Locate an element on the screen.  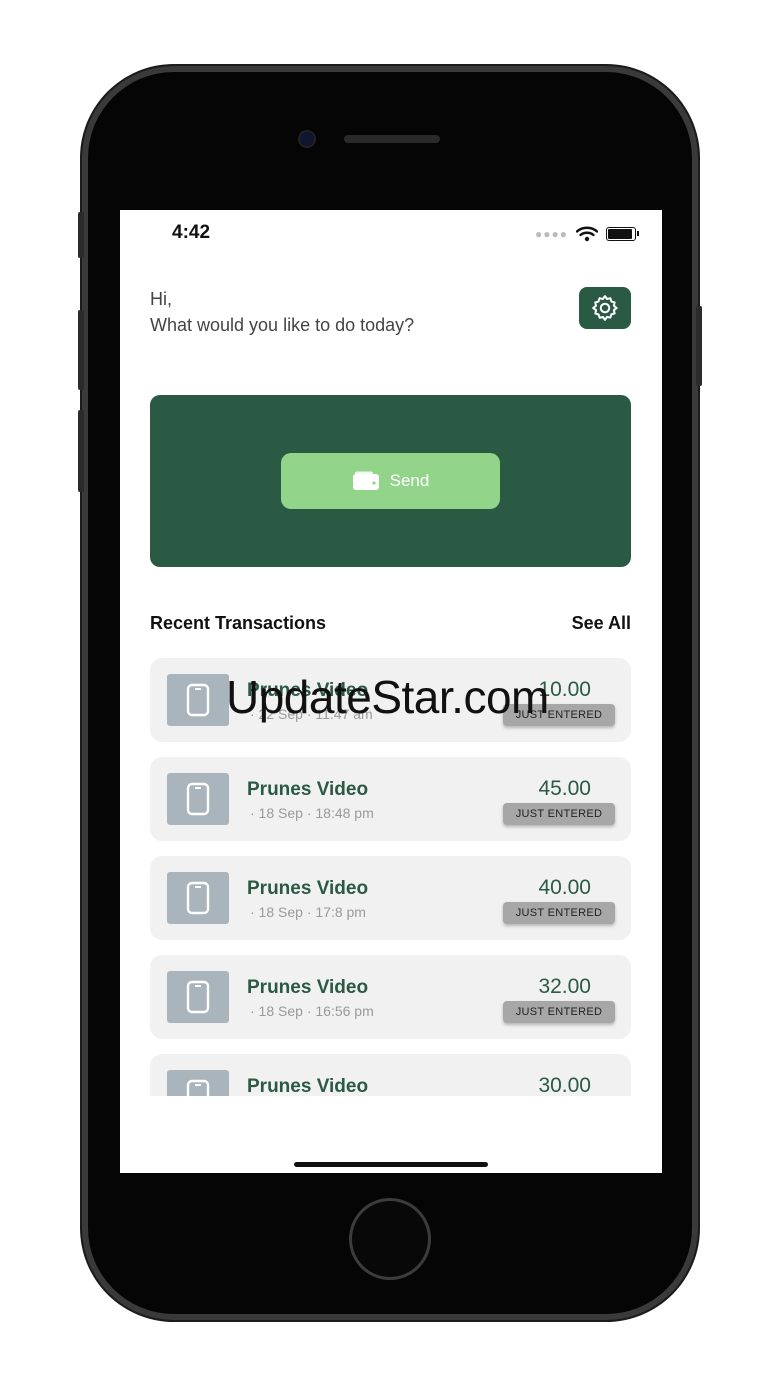
greeting-hi: Hi, is located at coordinates (161, 299).